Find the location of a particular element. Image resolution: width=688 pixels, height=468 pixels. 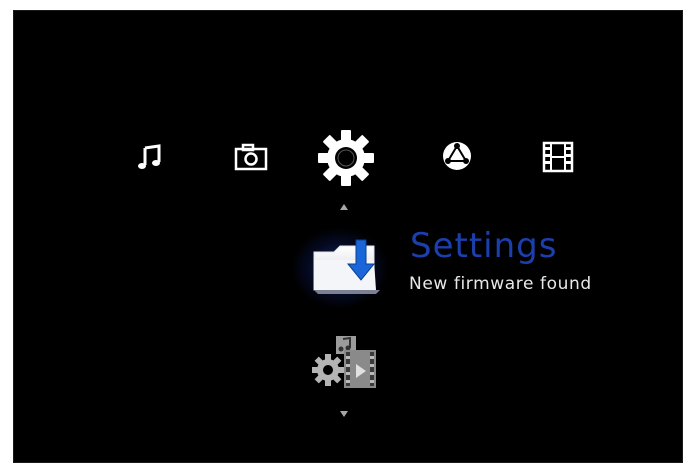

photo-icon is located at coordinates (251, 157).